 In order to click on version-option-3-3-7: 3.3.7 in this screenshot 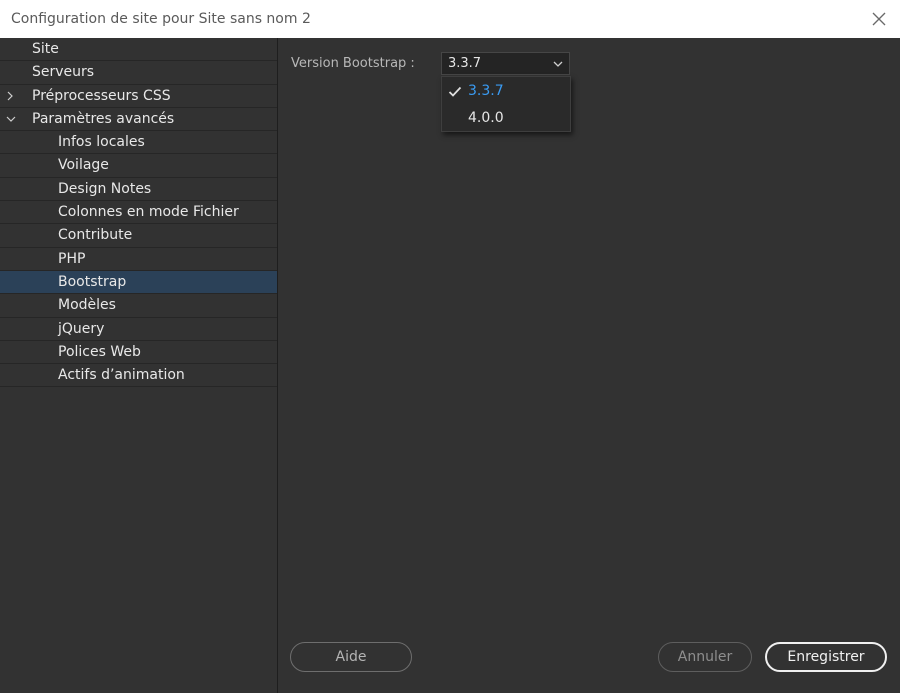, I will do `click(506, 91)`.